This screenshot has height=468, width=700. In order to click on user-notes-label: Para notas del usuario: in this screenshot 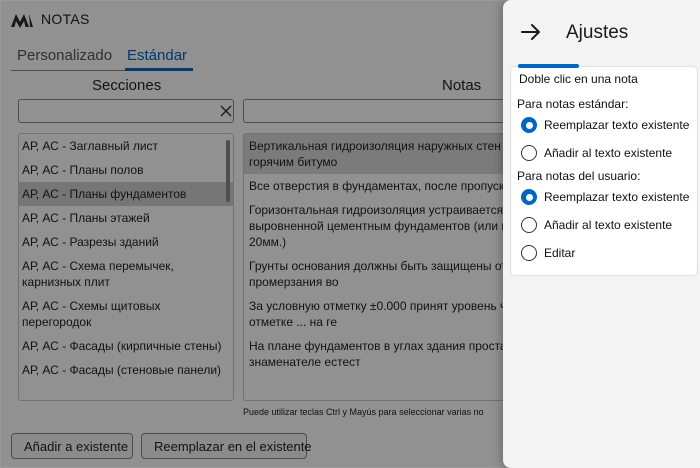, I will do `click(579, 176)`.